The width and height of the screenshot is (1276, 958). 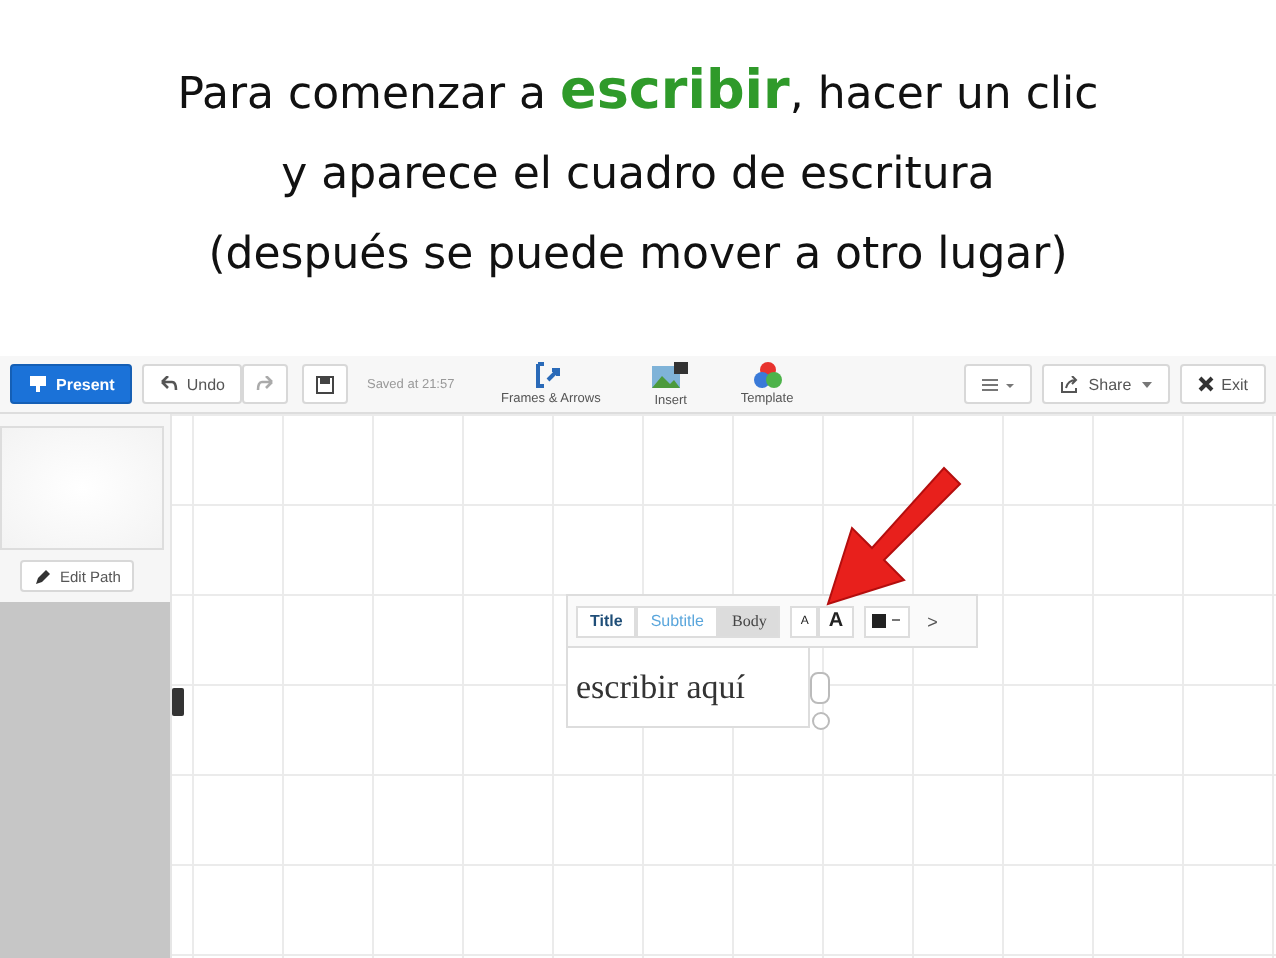 What do you see at coordinates (932, 621) in the screenshot?
I see `more-button: >` at bounding box center [932, 621].